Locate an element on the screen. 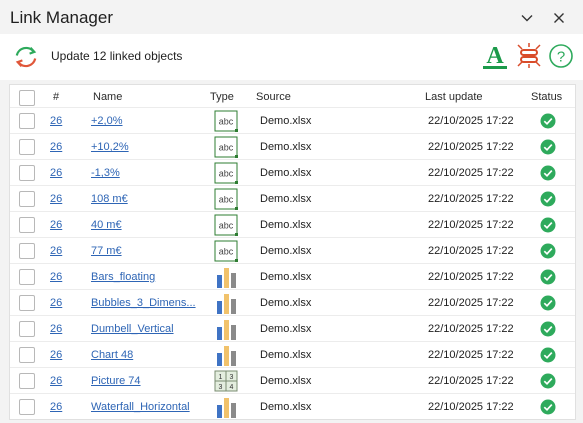 The height and width of the screenshot is (423, 583). title-bar: Link Manager is located at coordinates (291, 17).